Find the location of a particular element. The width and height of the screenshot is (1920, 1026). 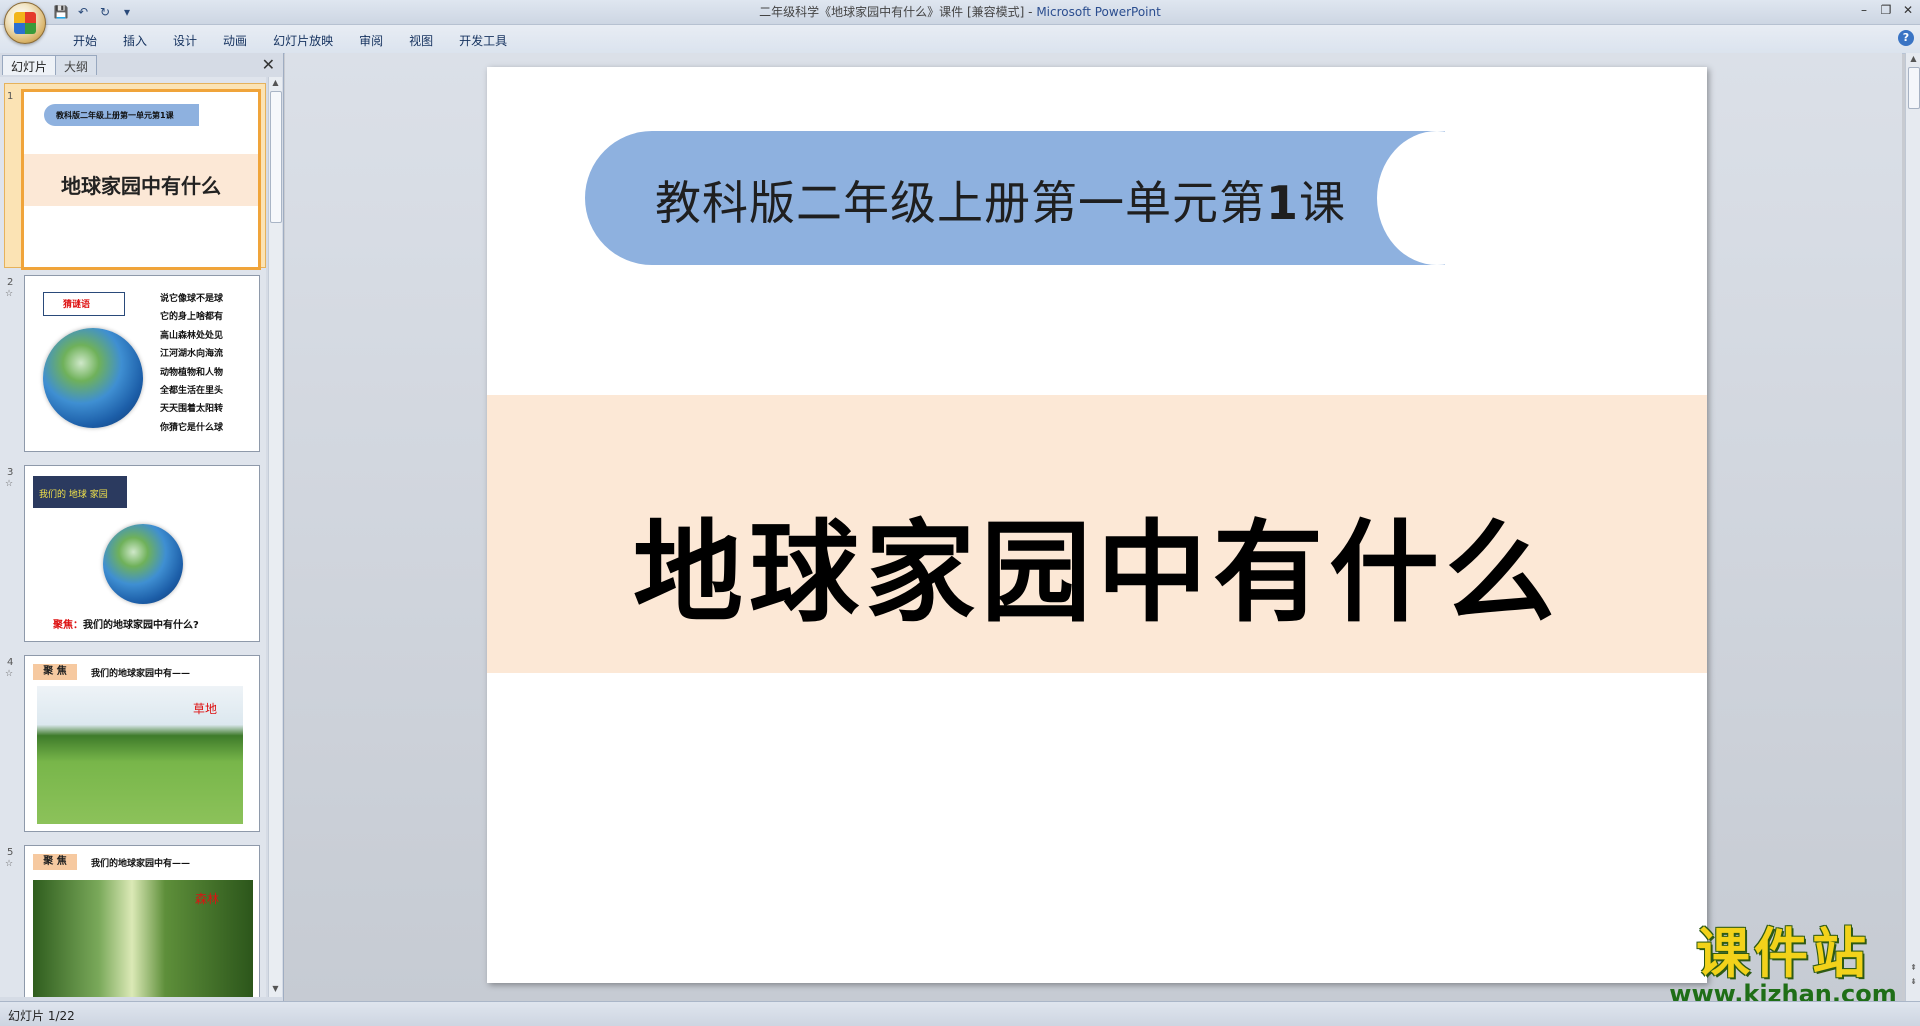

thumb-photo-label: 森林 is located at coordinates (207, 899).